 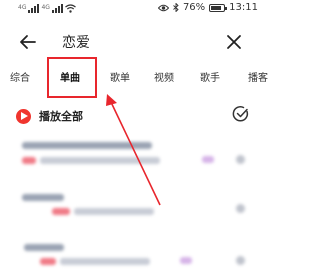 I want to click on play-all-label: 播放全部, so click(x=61, y=116).